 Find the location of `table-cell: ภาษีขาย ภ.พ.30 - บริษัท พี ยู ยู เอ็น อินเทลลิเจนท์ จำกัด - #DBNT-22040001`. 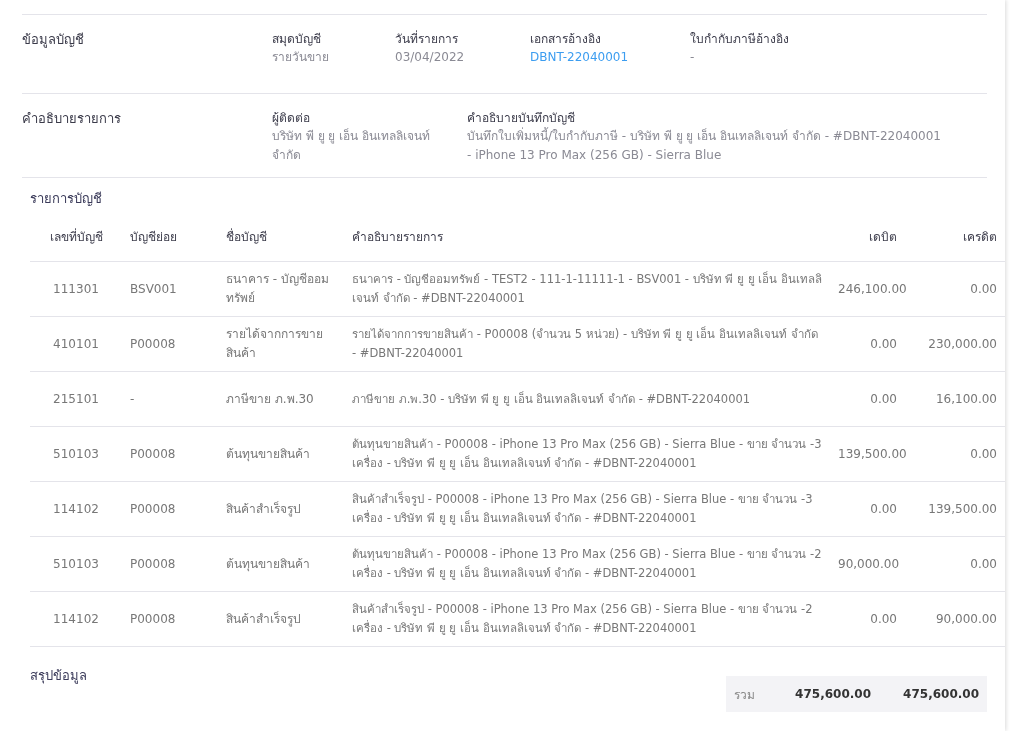

table-cell: ภาษีขาย ภ.พ.30 - บริษัท พี ยู ยู เอ็น อินเทลลิเจนท์ จำกัด - #DBNT-22040001 is located at coordinates (587, 399).